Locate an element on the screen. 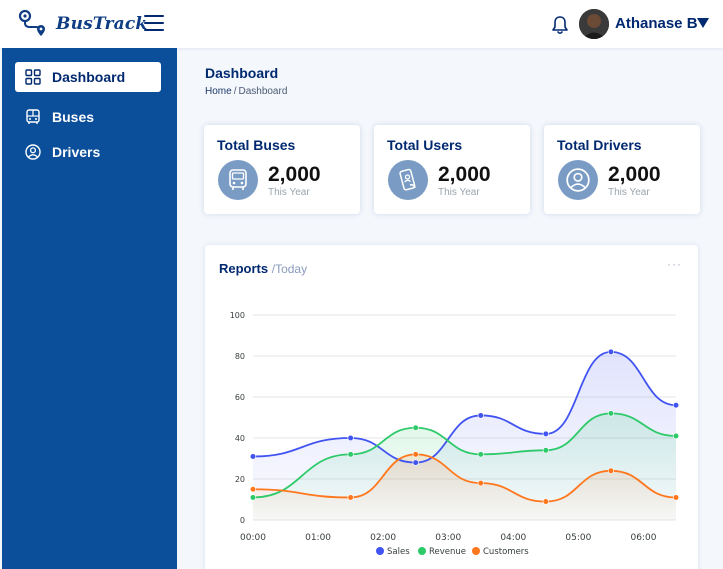 The width and height of the screenshot is (723, 569). breadcrumb-current: Dashboard is located at coordinates (263, 91).